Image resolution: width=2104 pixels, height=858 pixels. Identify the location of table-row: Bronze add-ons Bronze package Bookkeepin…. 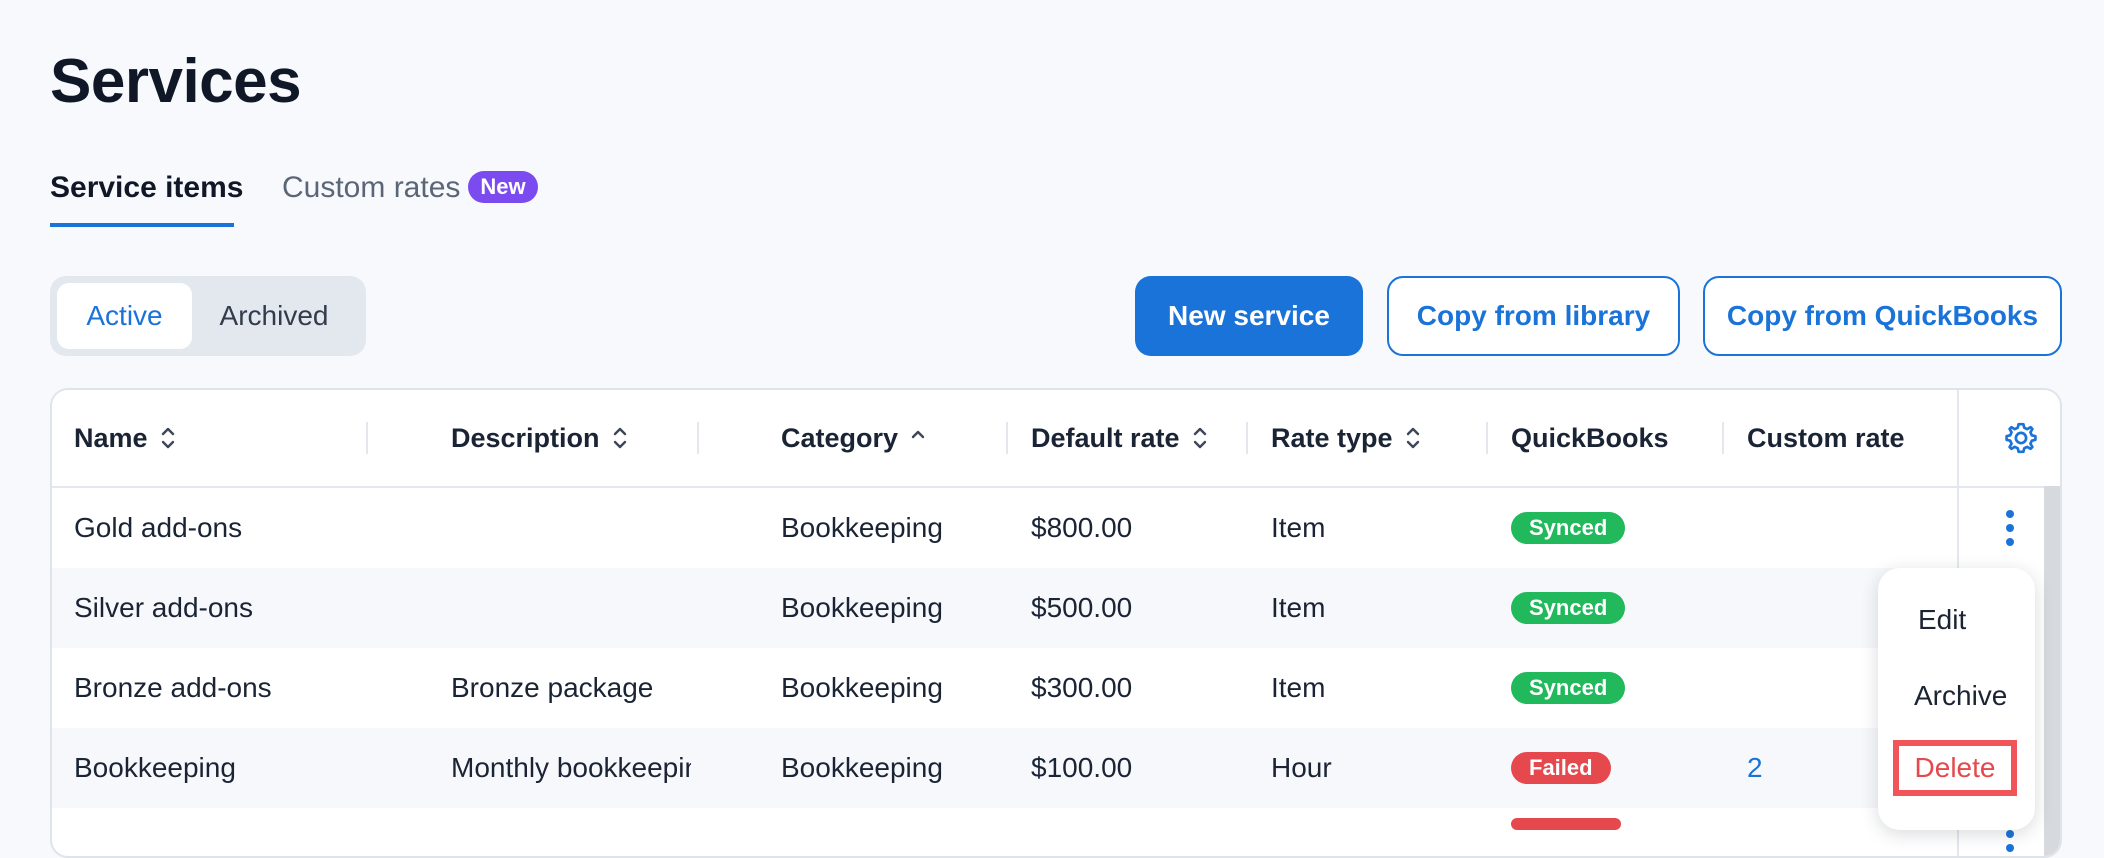
(1004, 688).